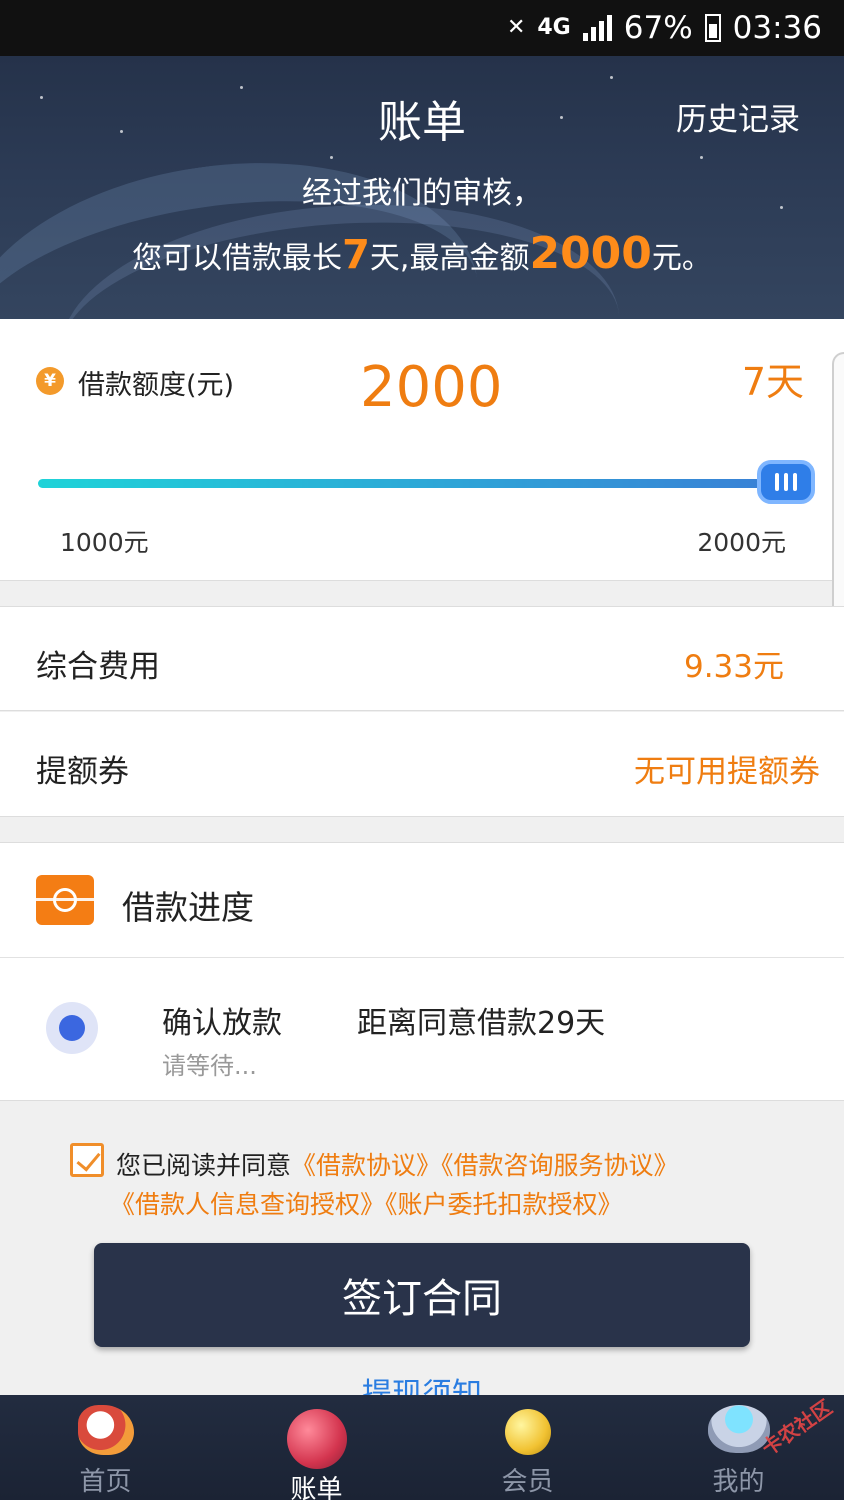 This screenshot has height=1500, width=844. What do you see at coordinates (237, 258) in the screenshot?
I see `notice-text: 您可以借款最长` at bounding box center [237, 258].